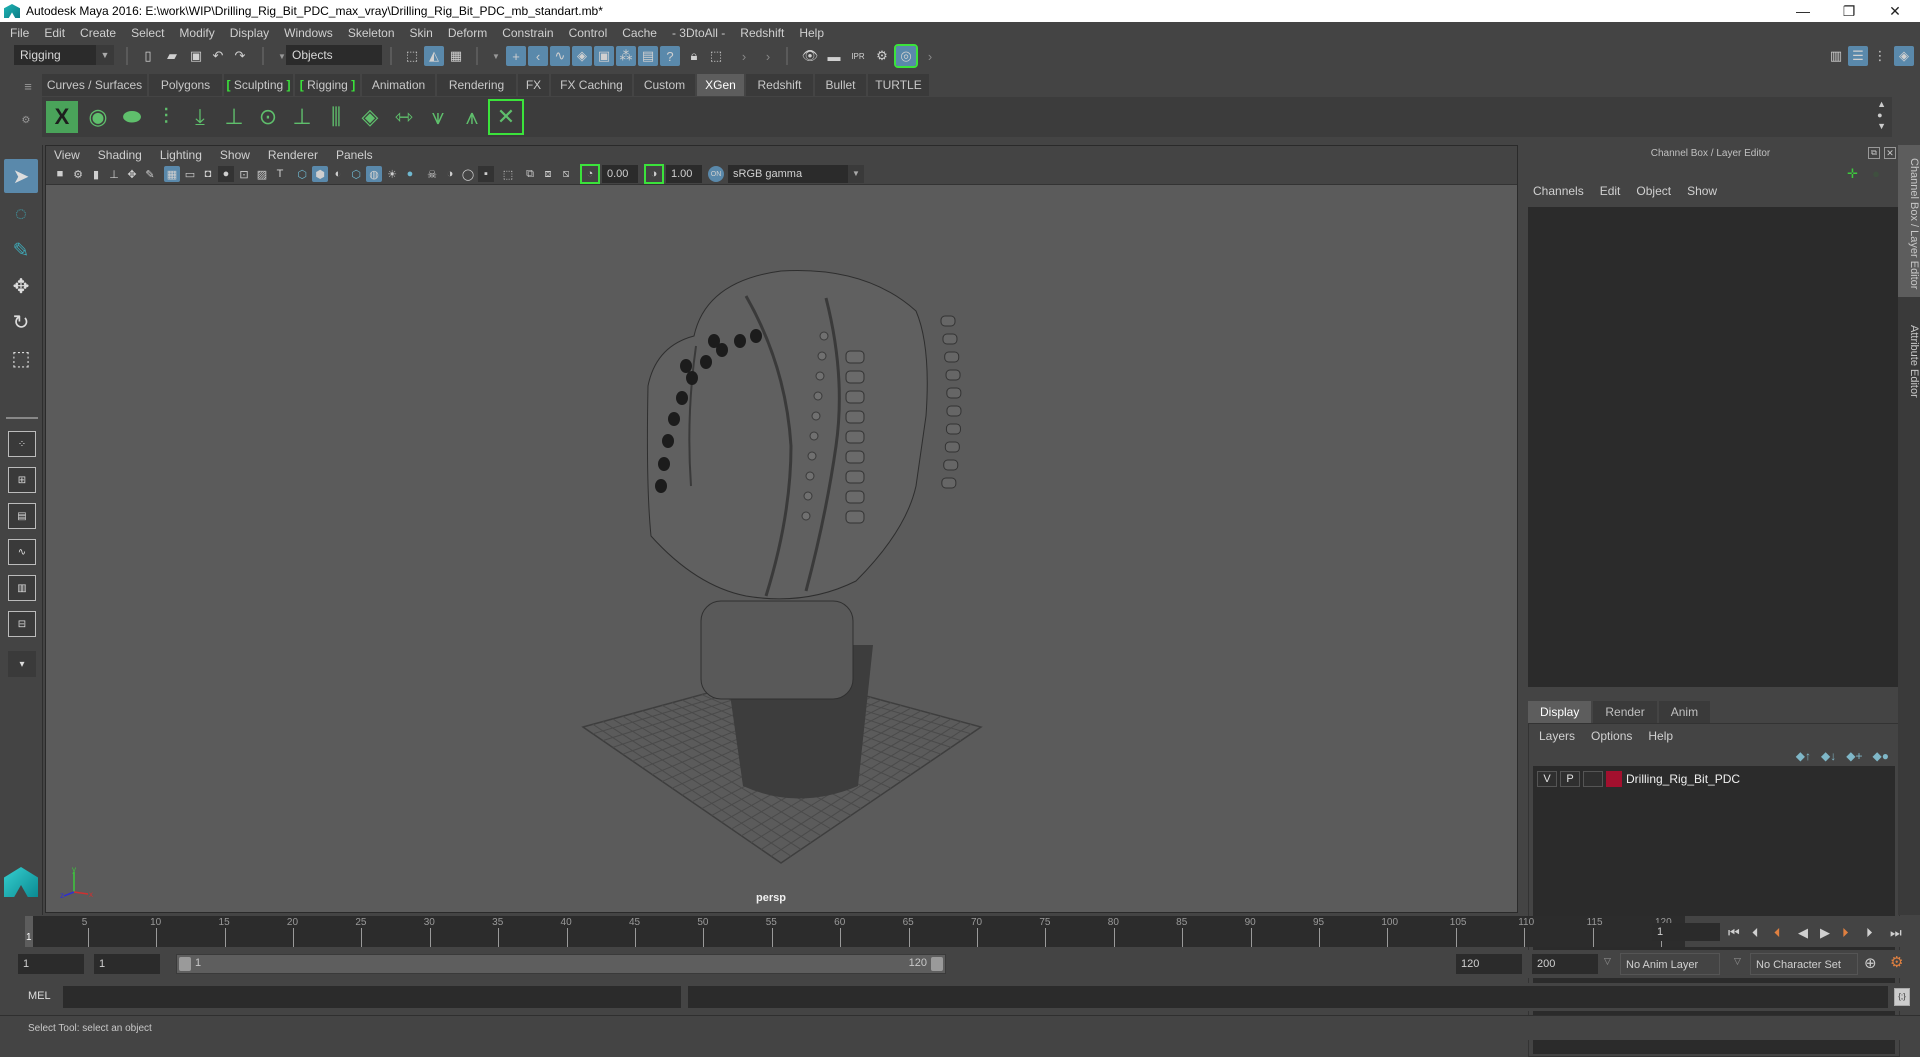 Image resolution: width=1920 pixels, height=1057 pixels. I want to click on gamma-icon: ◑, so click(654, 174).